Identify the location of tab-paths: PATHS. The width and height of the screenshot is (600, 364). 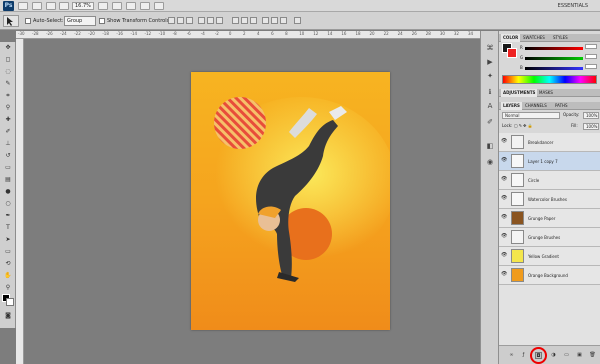
(561, 106).